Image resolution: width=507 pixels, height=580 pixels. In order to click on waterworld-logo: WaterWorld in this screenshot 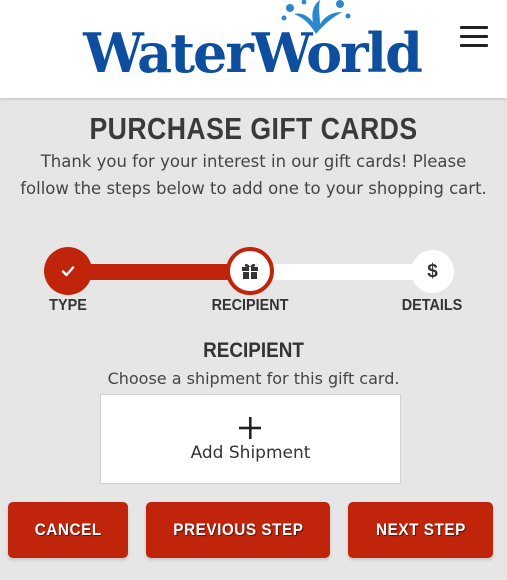, I will do `click(252, 42)`.